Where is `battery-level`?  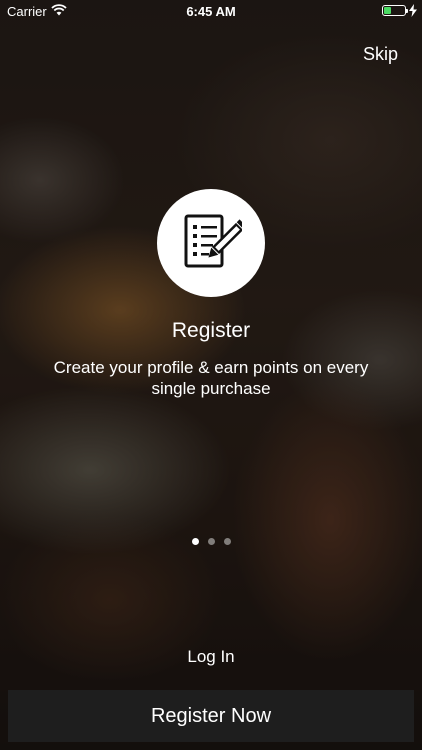
battery-level is located at coordinates (387, 10).